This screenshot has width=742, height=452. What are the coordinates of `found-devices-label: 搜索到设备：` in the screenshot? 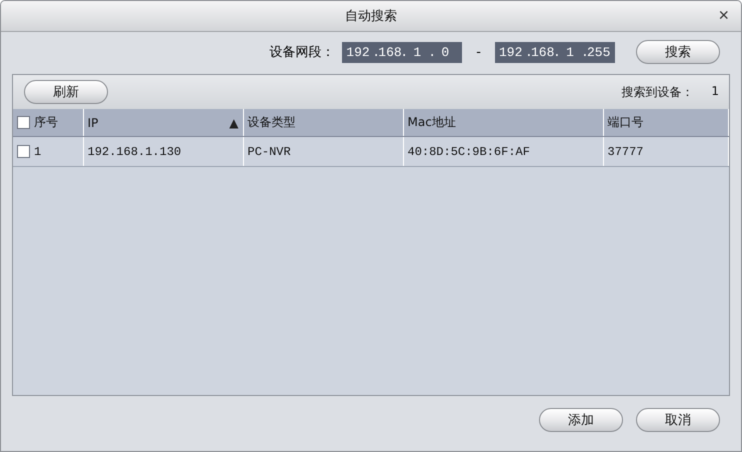 It's located at (657, 92).